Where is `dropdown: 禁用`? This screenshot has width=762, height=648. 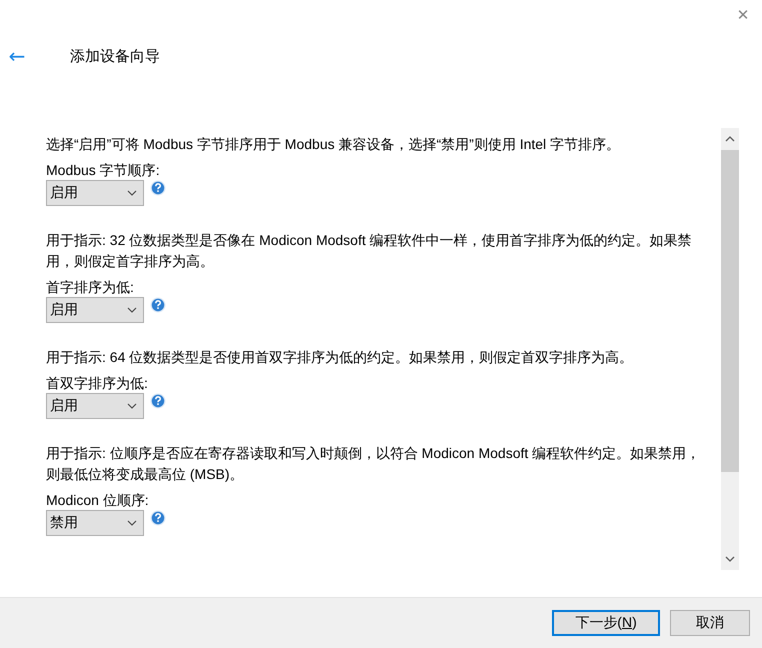 dropdown: 禁用 is located at coordinates (95, 523).